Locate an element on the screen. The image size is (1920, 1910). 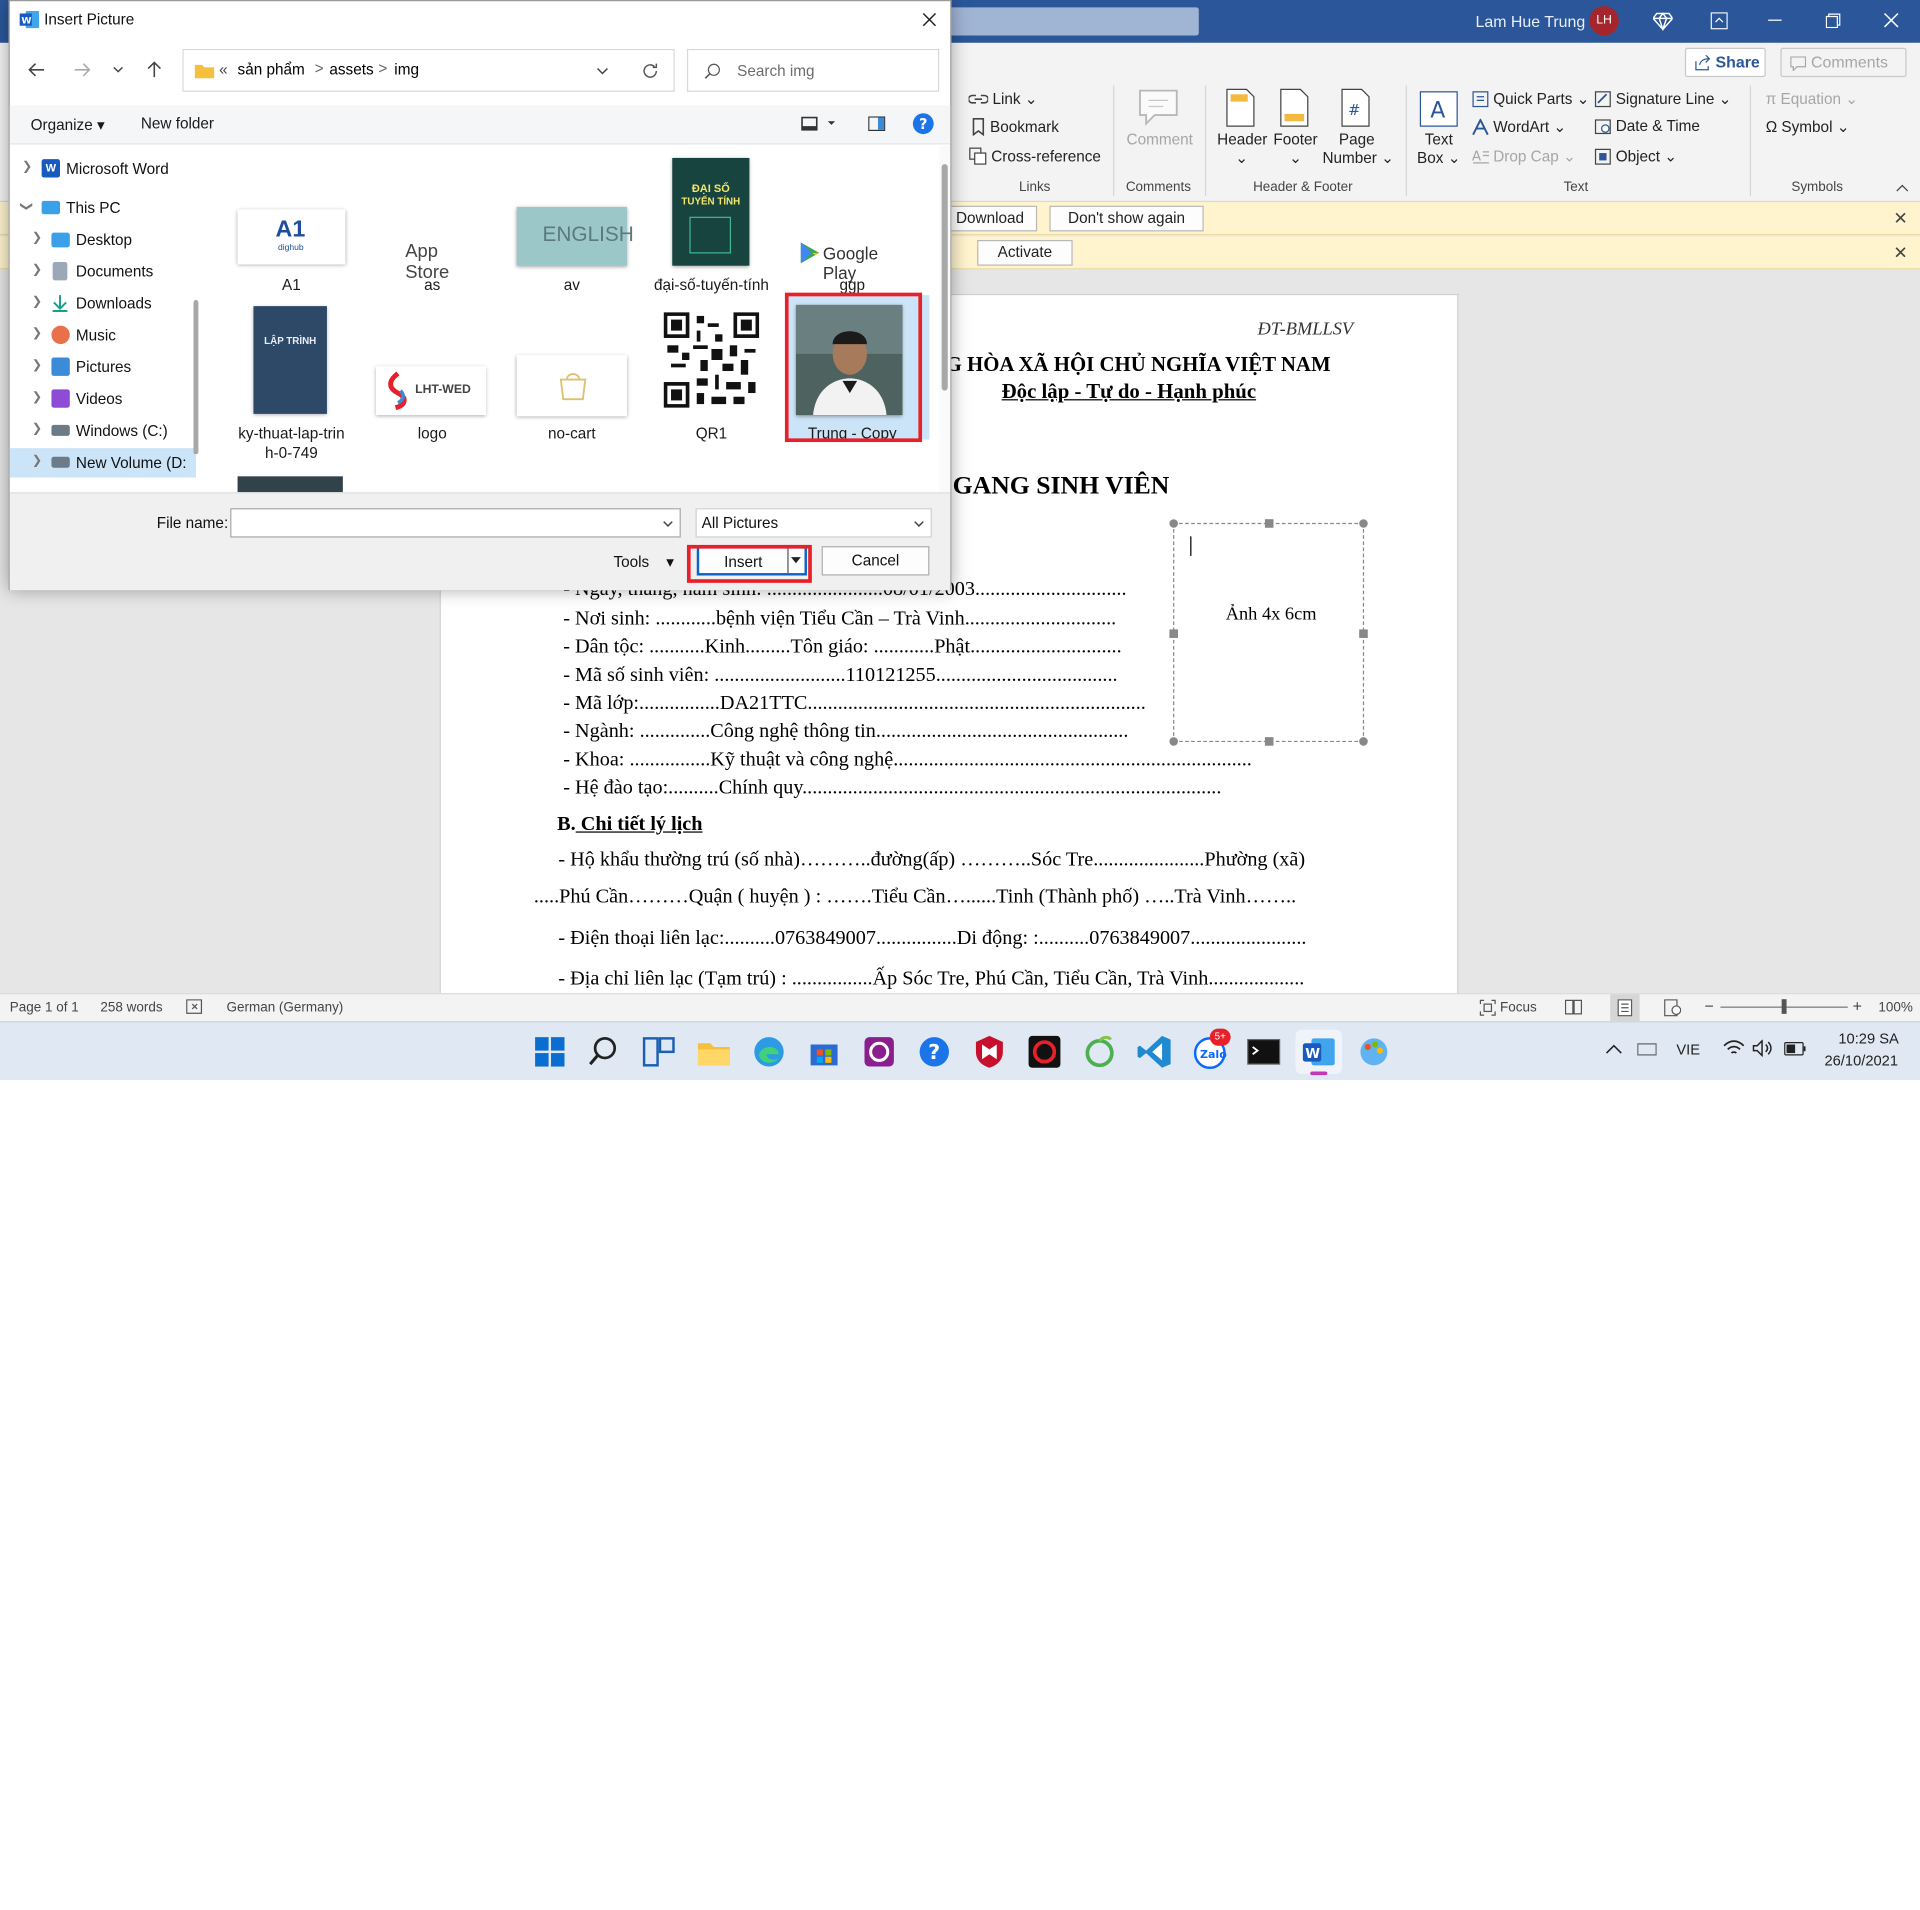
file-type-select: All Pictures is located at coordinates (813, 523).